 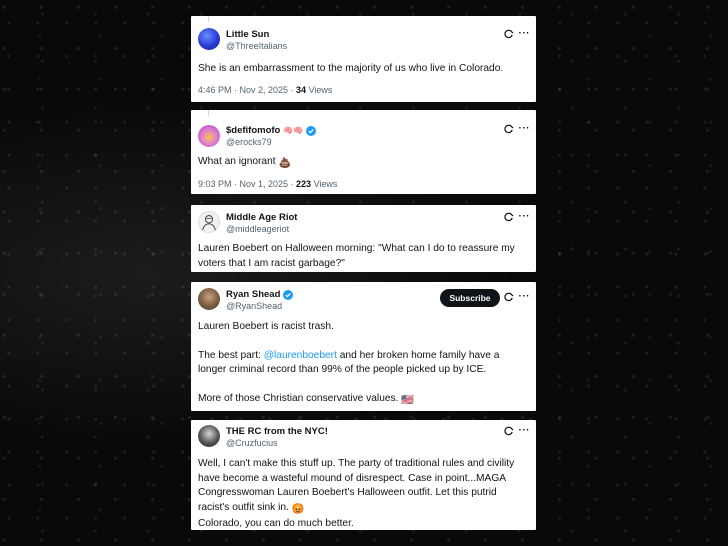 I want to click on user-handle: @Cruzfucius, so click(x=252, y=443).